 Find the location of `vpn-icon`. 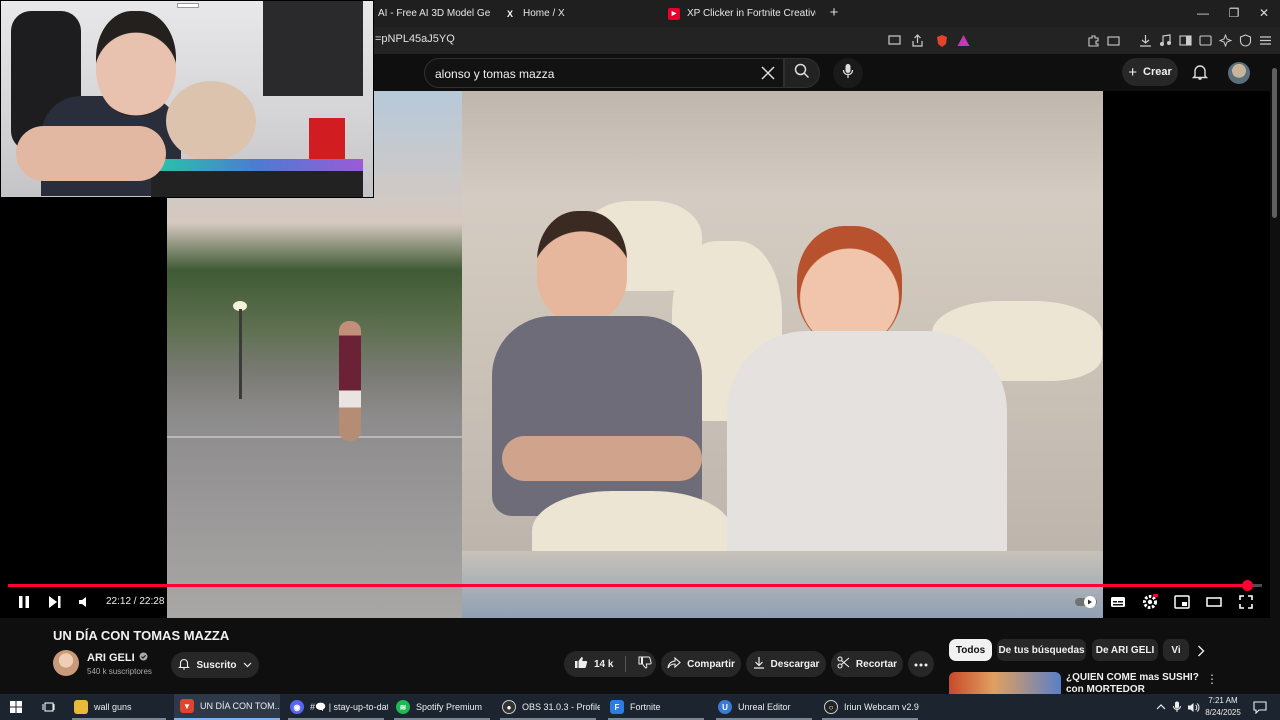

vpn-icon is located at coordinates (1245, 40).